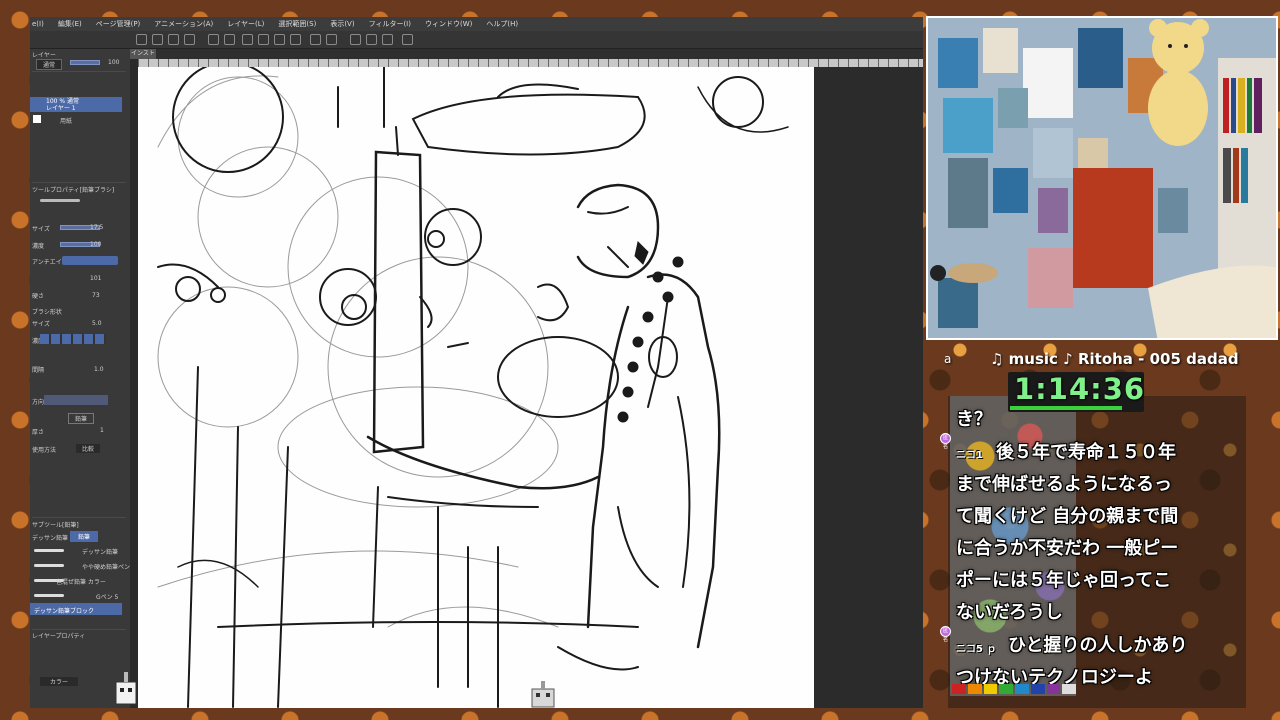  I want to click on direction-selector, so click(76, 400).